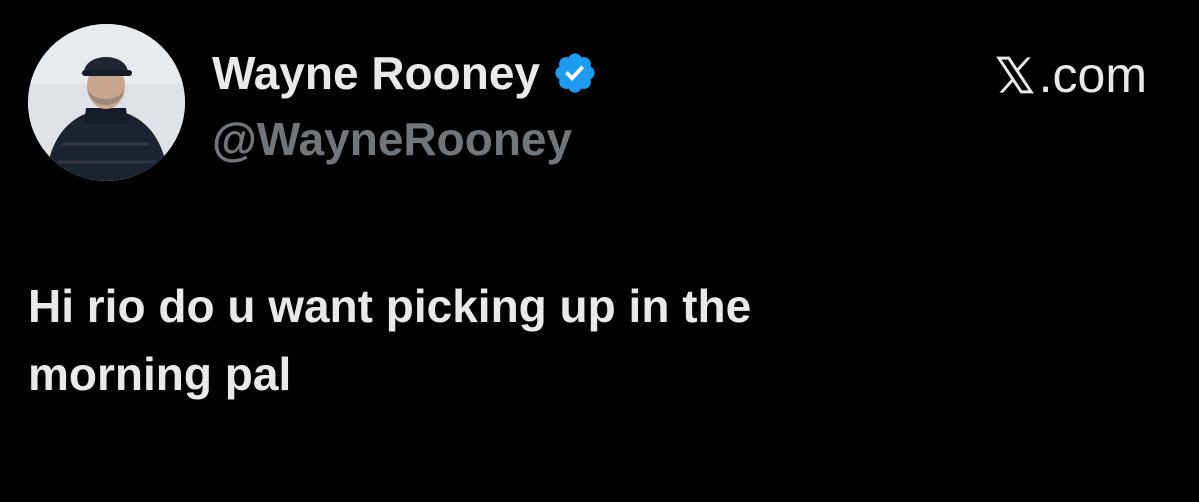  I want to click on profile-photo, so click(106, 102).